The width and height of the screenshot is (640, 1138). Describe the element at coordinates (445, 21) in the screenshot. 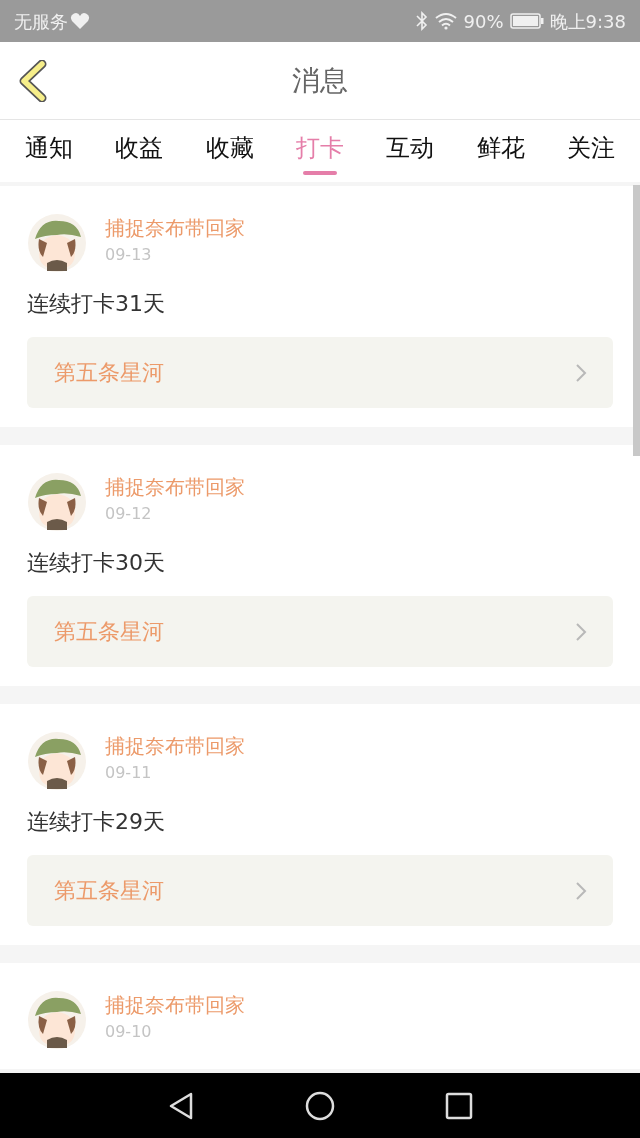

I see `wifi-icon` at that location.